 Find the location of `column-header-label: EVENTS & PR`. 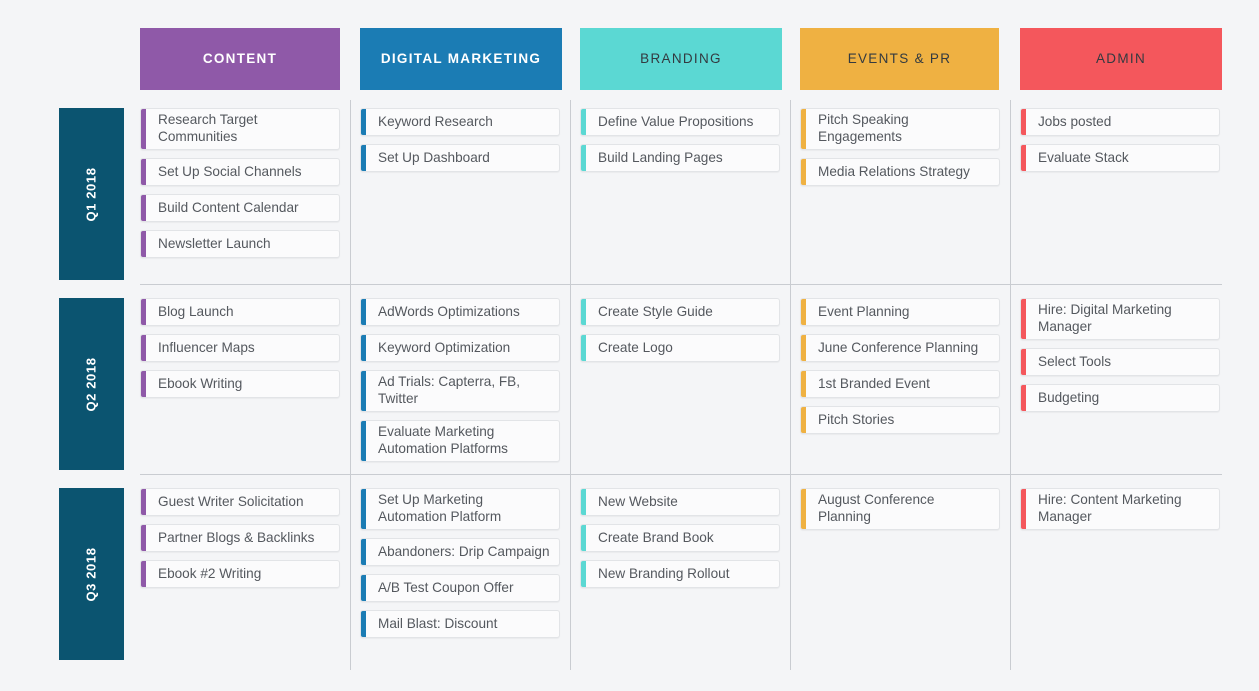

column-header-label: EVENTS & PR is located at coordinates (899, 59).